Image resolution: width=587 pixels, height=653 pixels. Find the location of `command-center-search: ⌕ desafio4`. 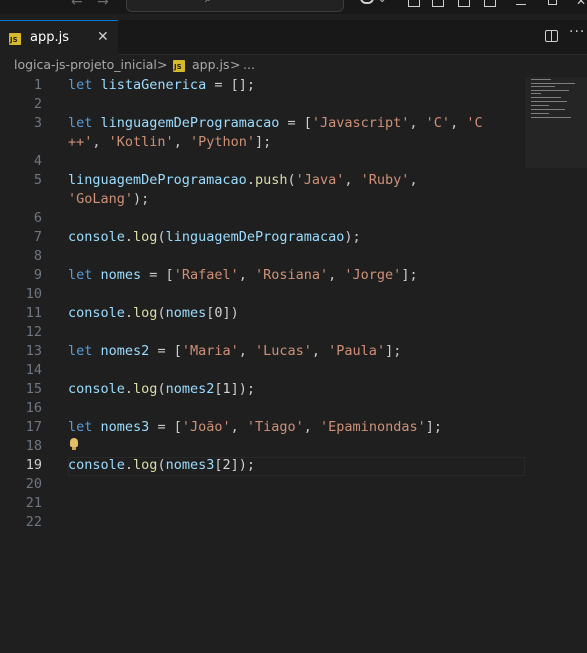

command-center-search: ⌕ desafio4 is located at coordinates (235, 6).